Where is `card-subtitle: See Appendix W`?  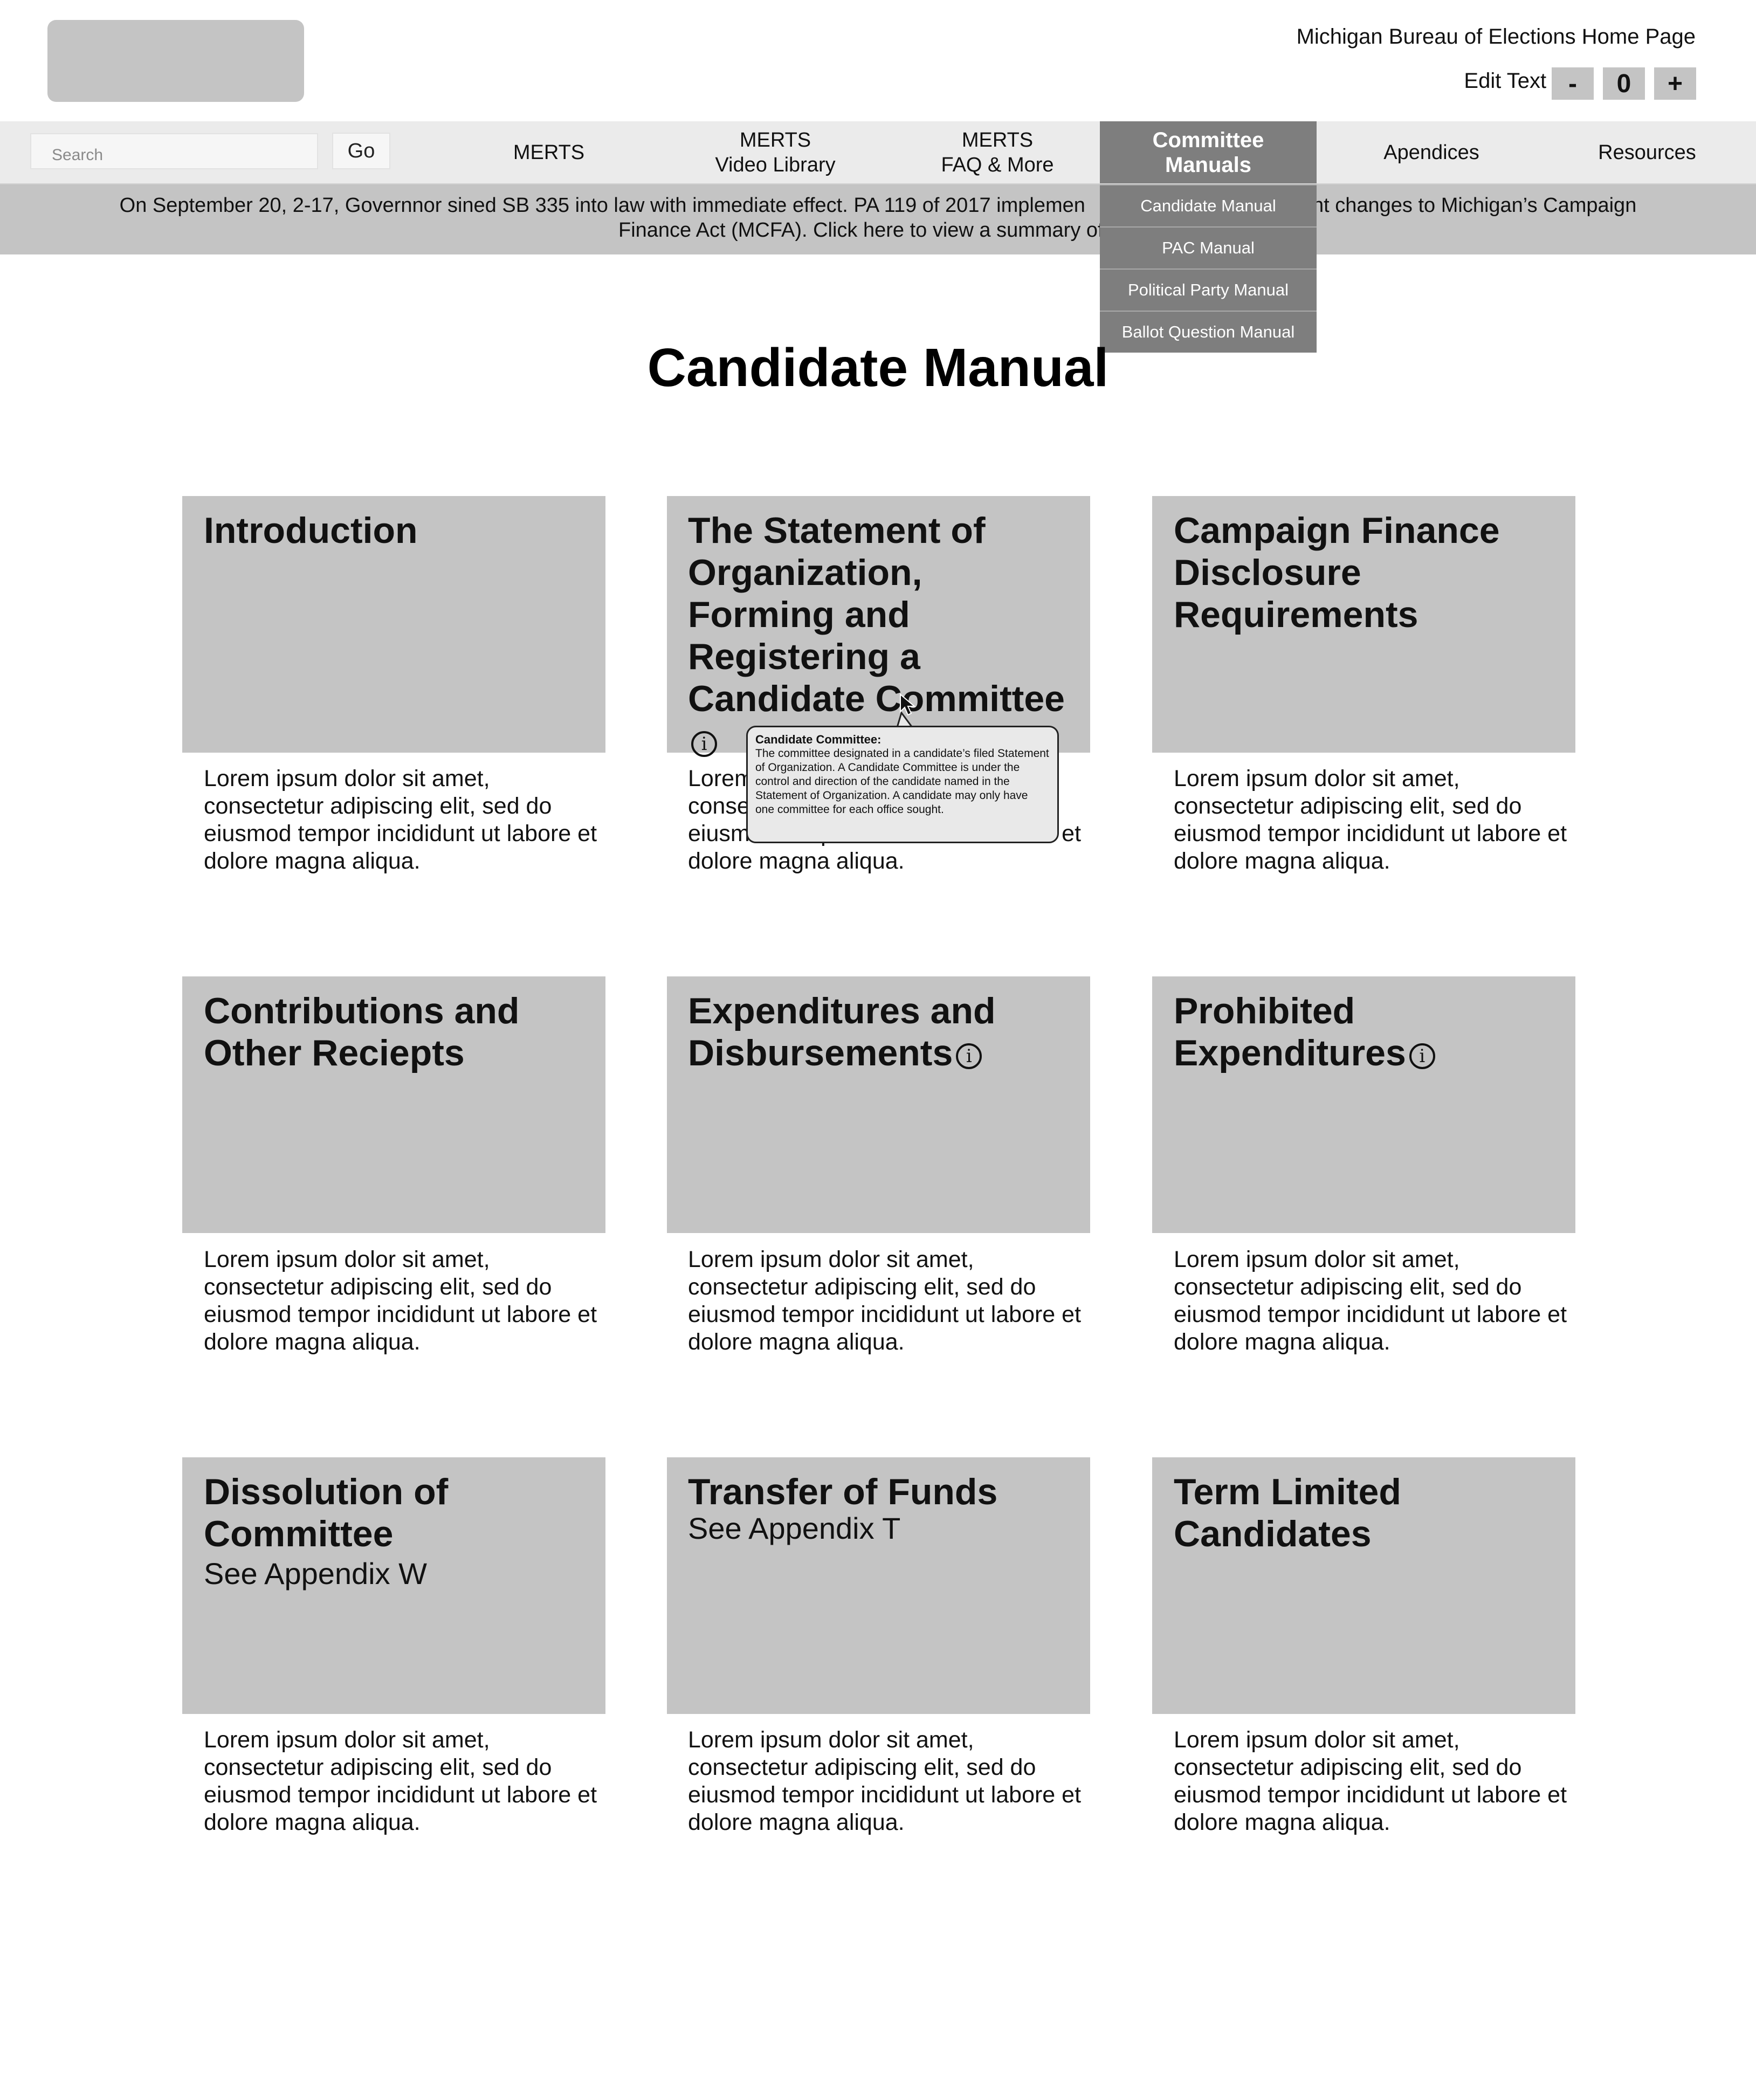 card-subtitle: See Appendix W is located at coordinates (316, 1574).